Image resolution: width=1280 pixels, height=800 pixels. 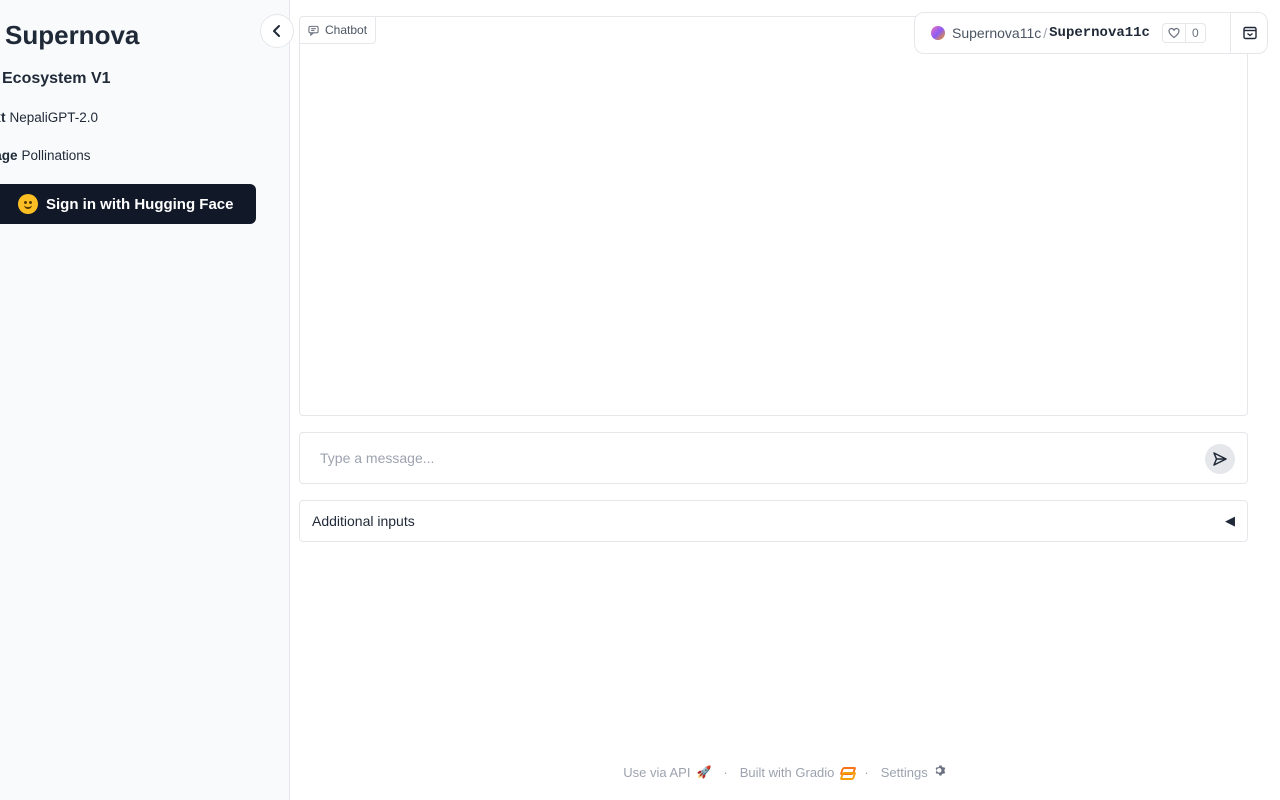 What do you see at coordinates (56, 78) in the screenshot?
I see `sidebar-subtitle: Ecosystem V1` at bounding box center [56, 78].